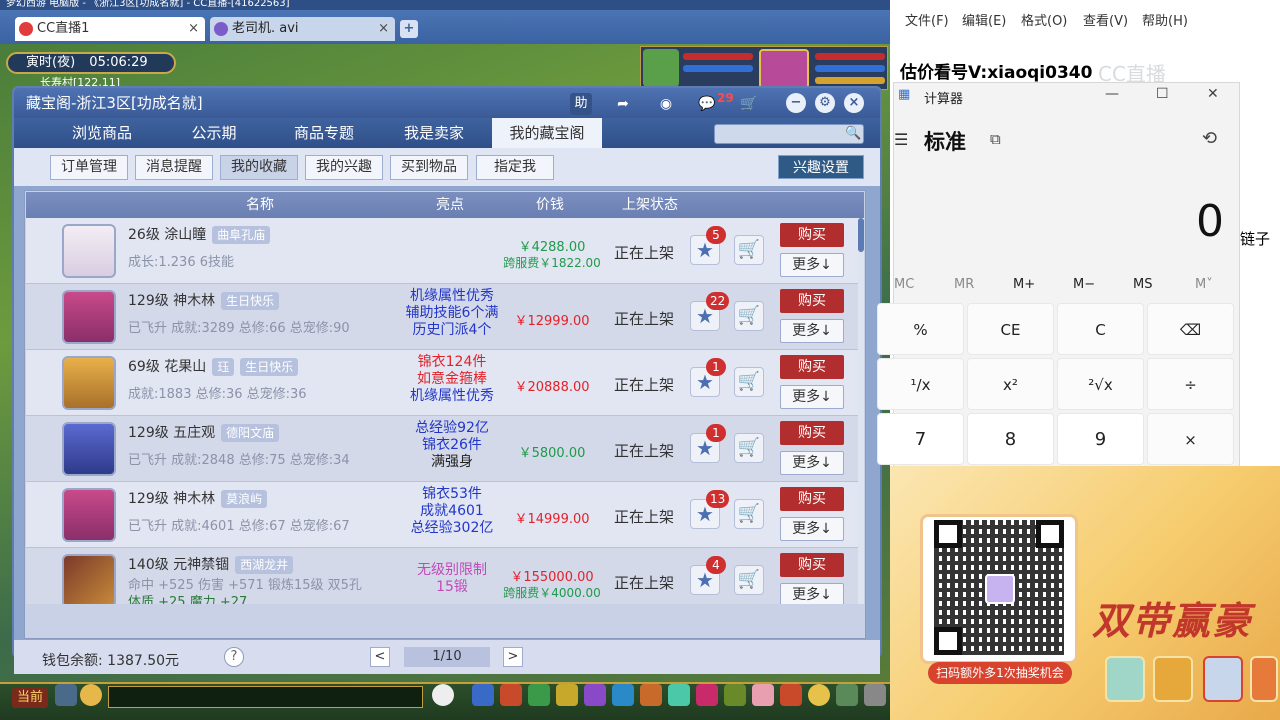 The image size is (1280, 720). I want to click on task-icon, so click(623, 695).